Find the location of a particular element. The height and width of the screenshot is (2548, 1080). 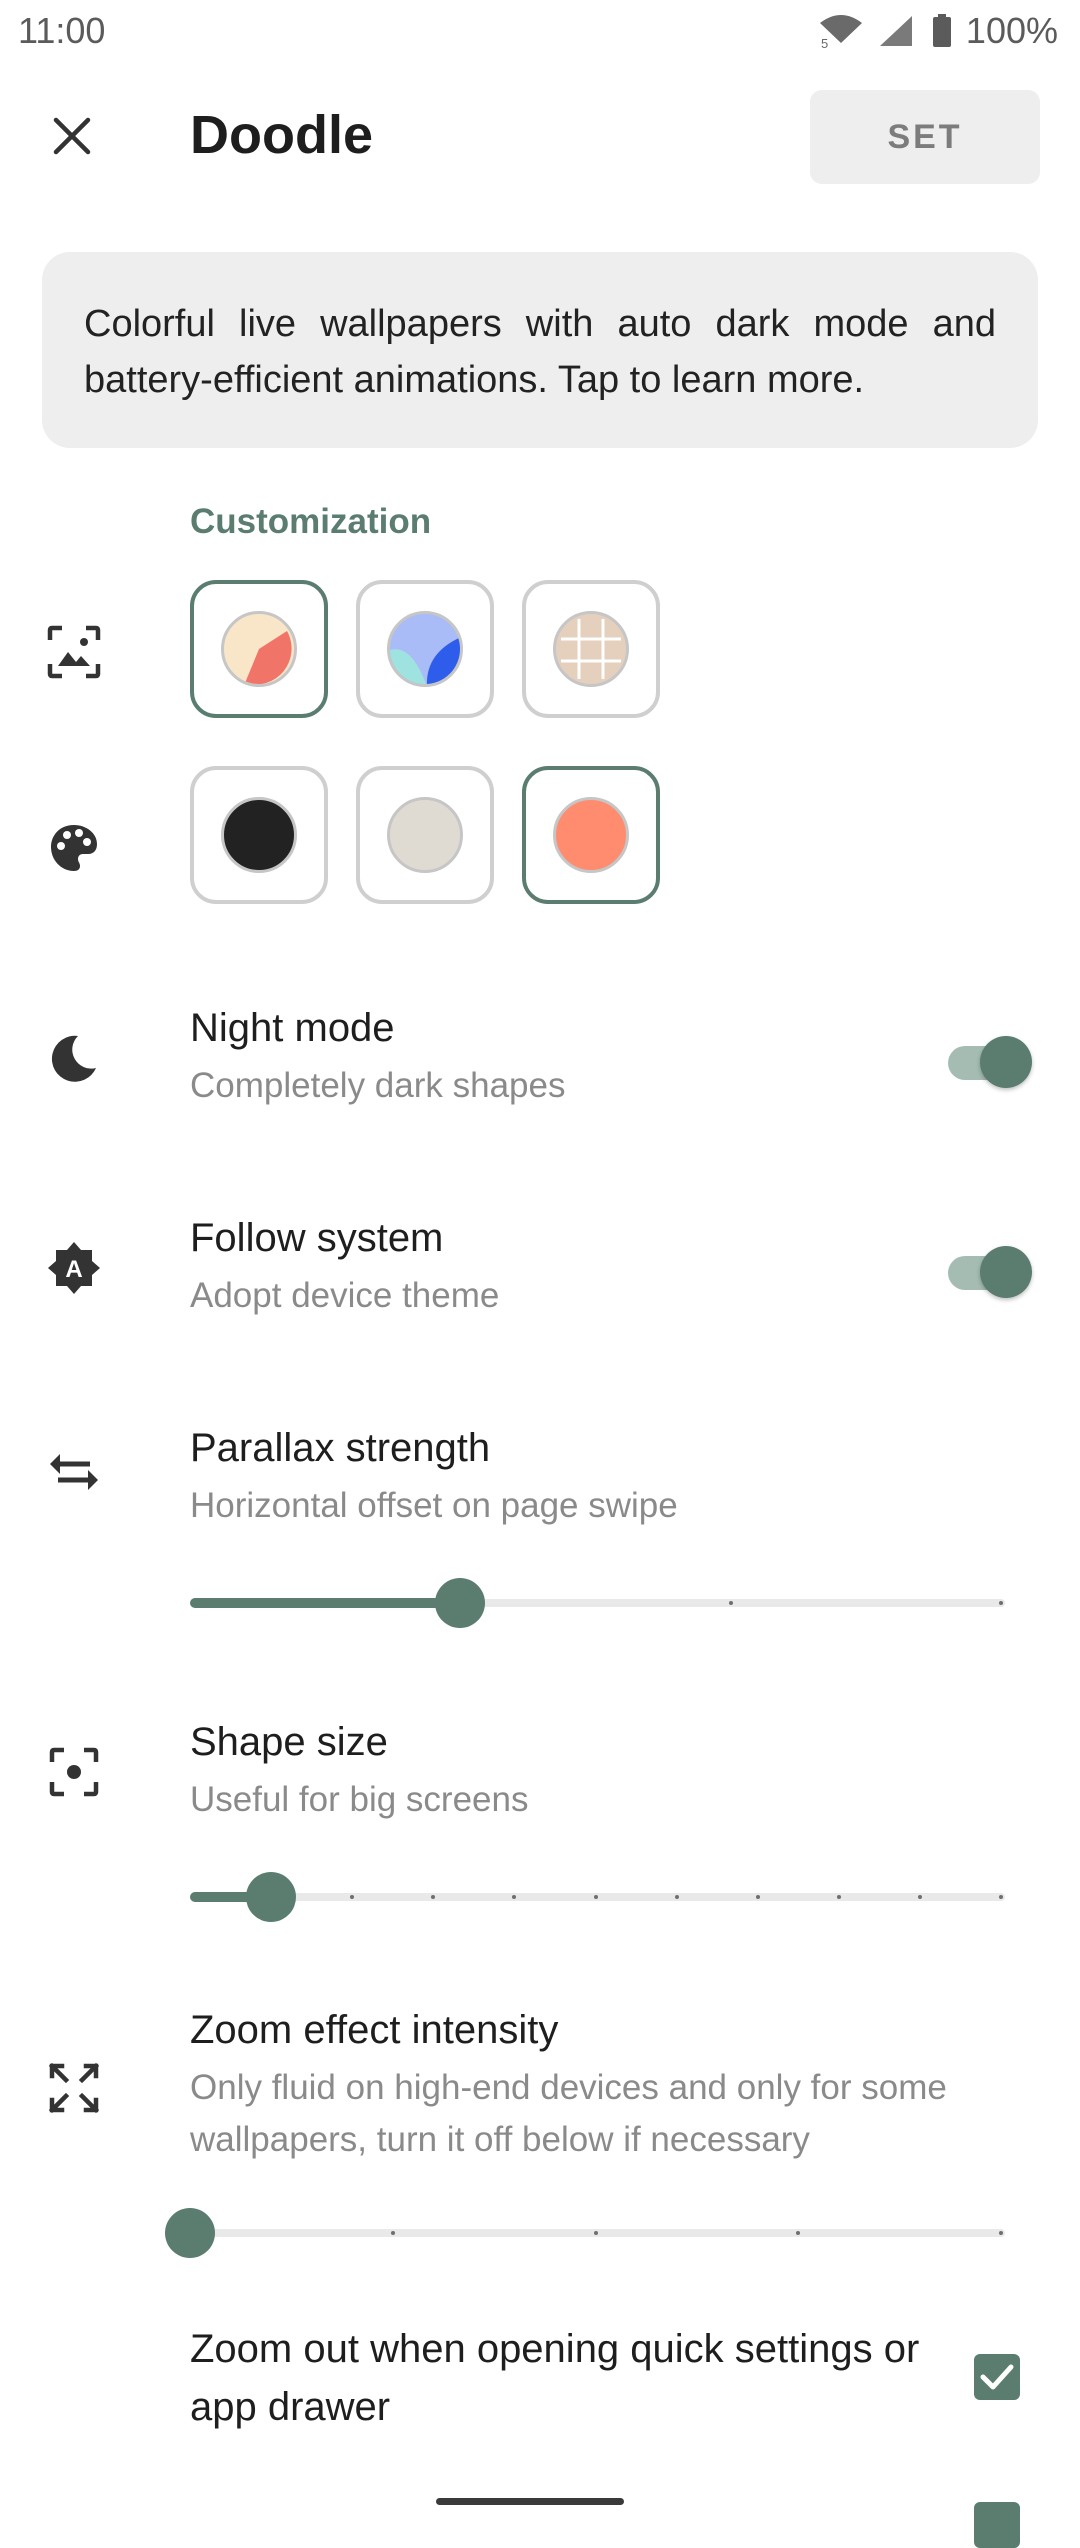

next-row-checkbox is located at coordinates (997, 2525).